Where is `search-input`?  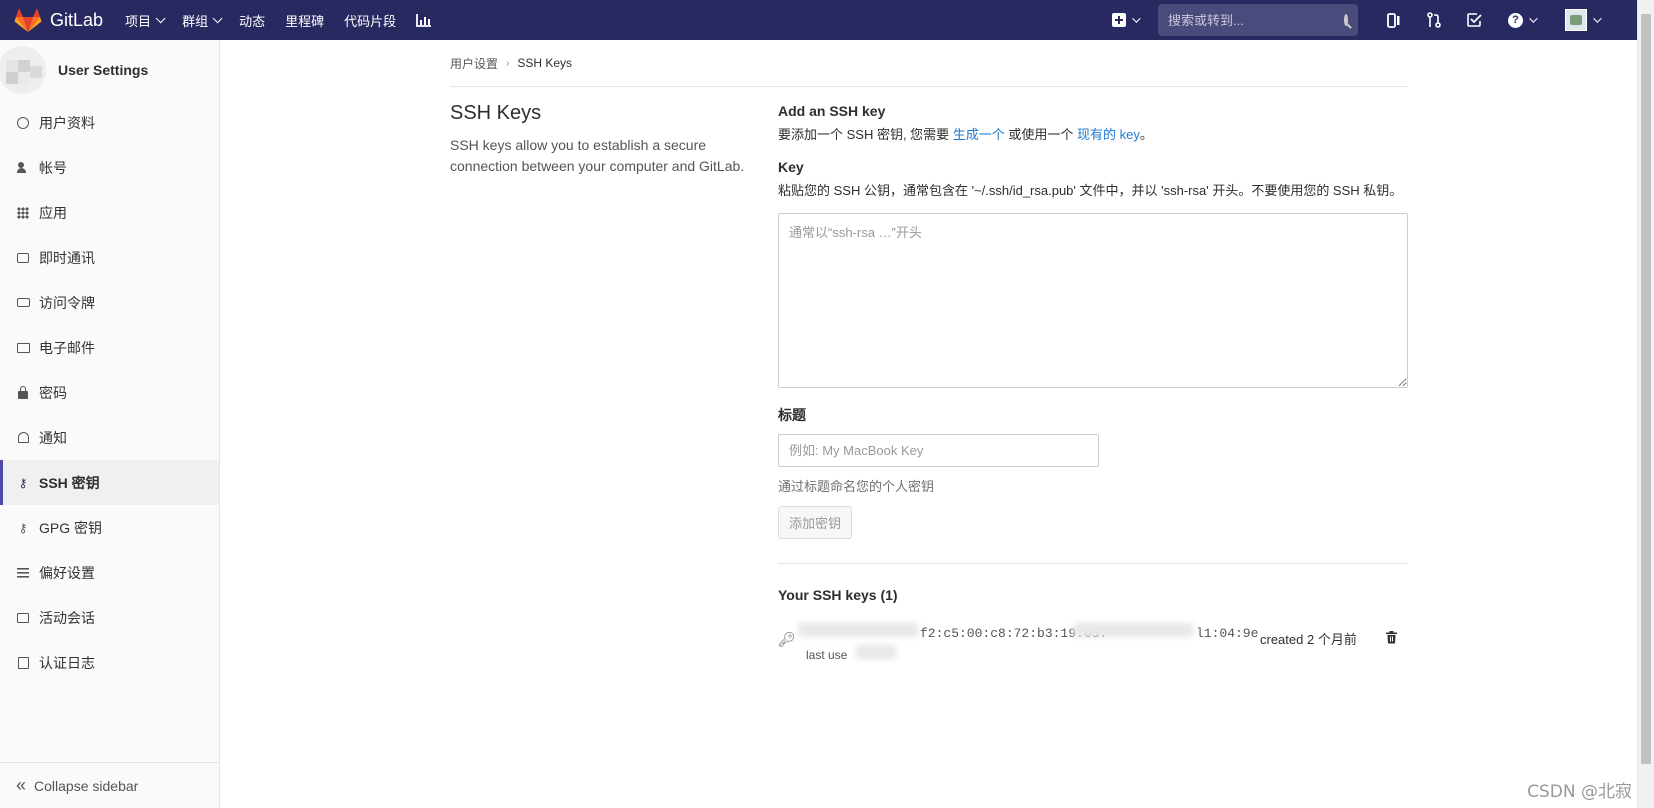
search-input is located at coordinates (1256, 20).